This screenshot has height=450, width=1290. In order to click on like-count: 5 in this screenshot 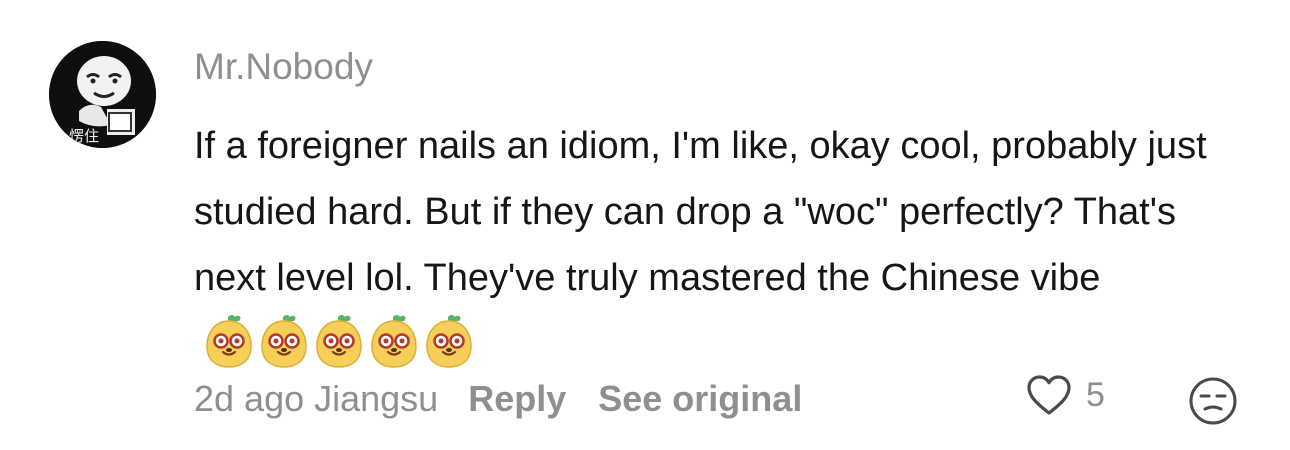, I will do `click(1095, 394)`.